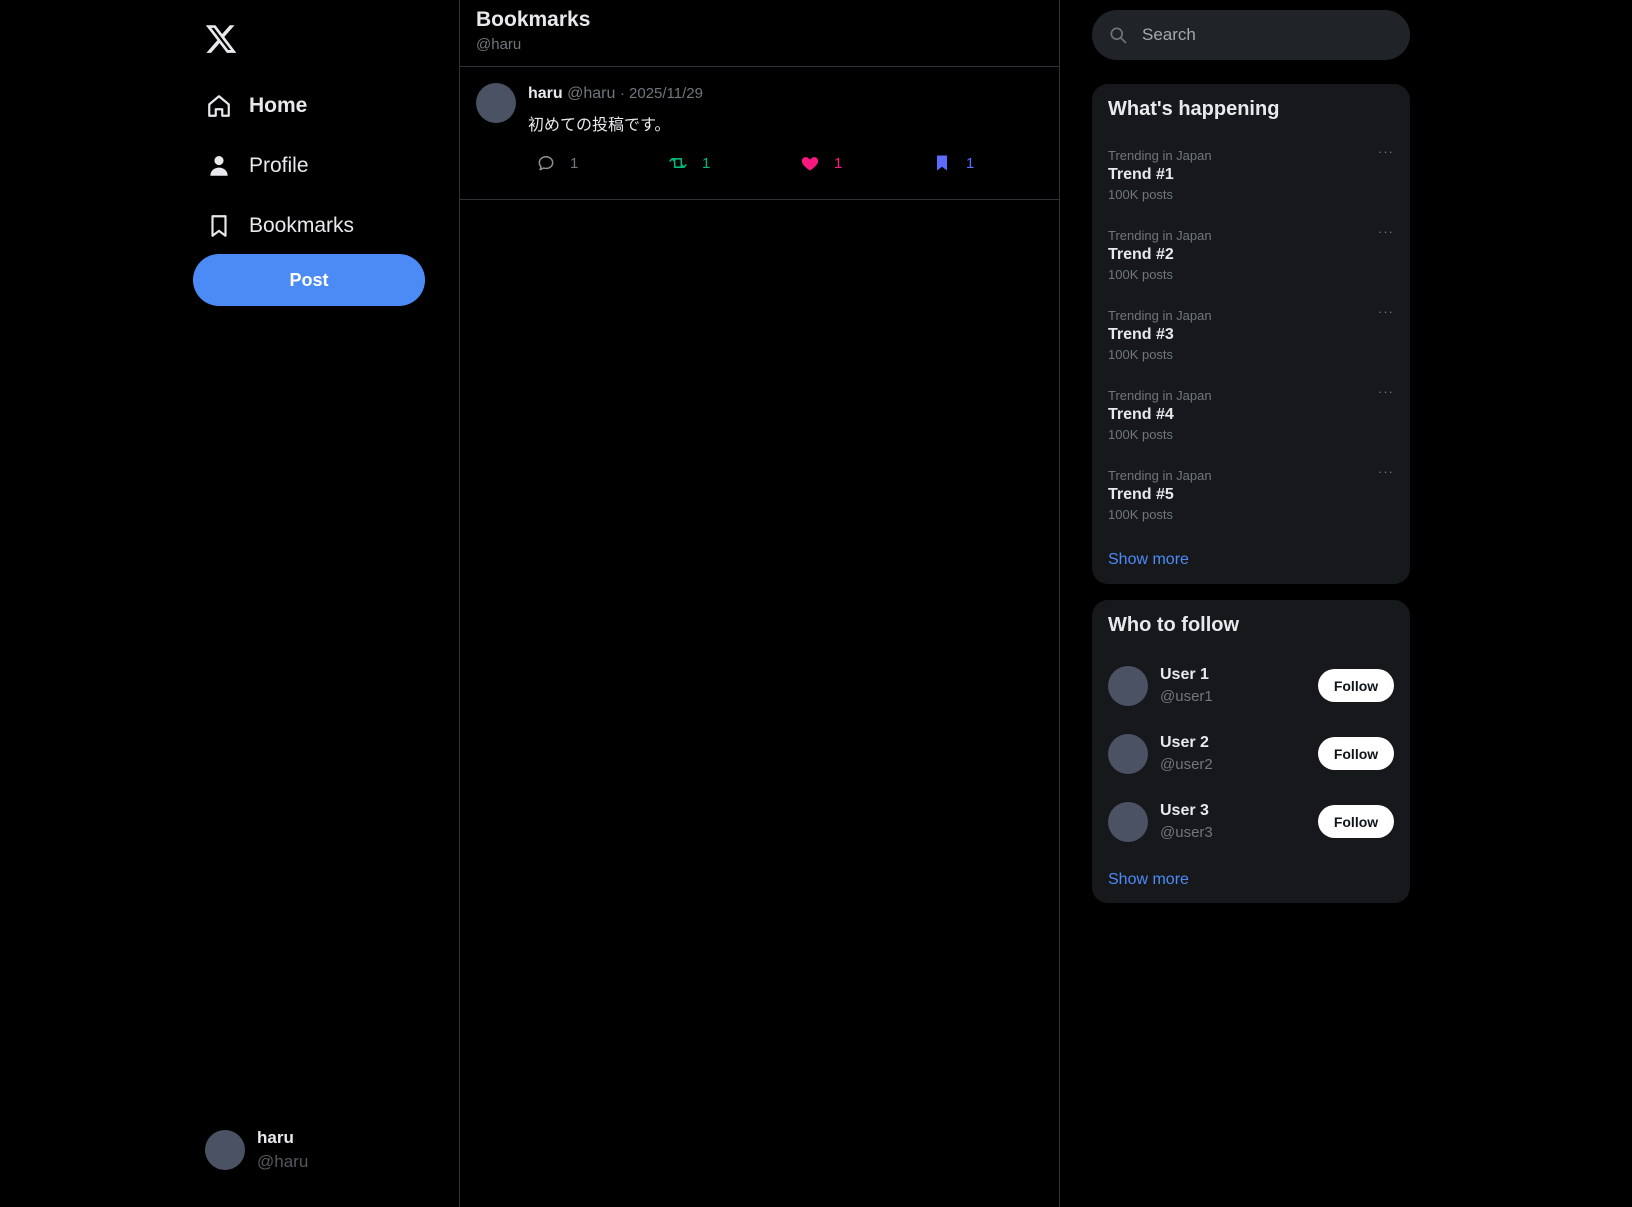 Image resolution: width=1632 pixels, height=1207 pixels. I want to click on person-icon, so click(219, 166).